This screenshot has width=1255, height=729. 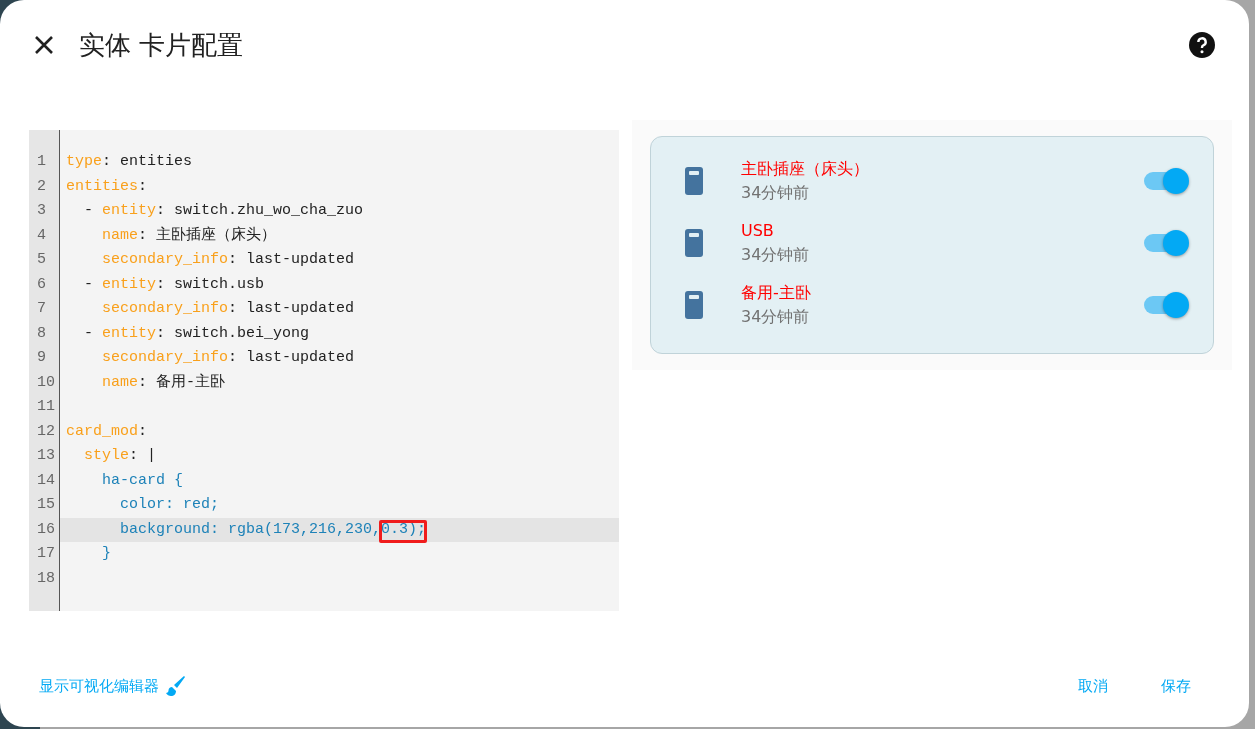 What do you see at coordinates (41, 186) in the screenshot?
I see `line-number: 2` at bounding box center [41, 186].